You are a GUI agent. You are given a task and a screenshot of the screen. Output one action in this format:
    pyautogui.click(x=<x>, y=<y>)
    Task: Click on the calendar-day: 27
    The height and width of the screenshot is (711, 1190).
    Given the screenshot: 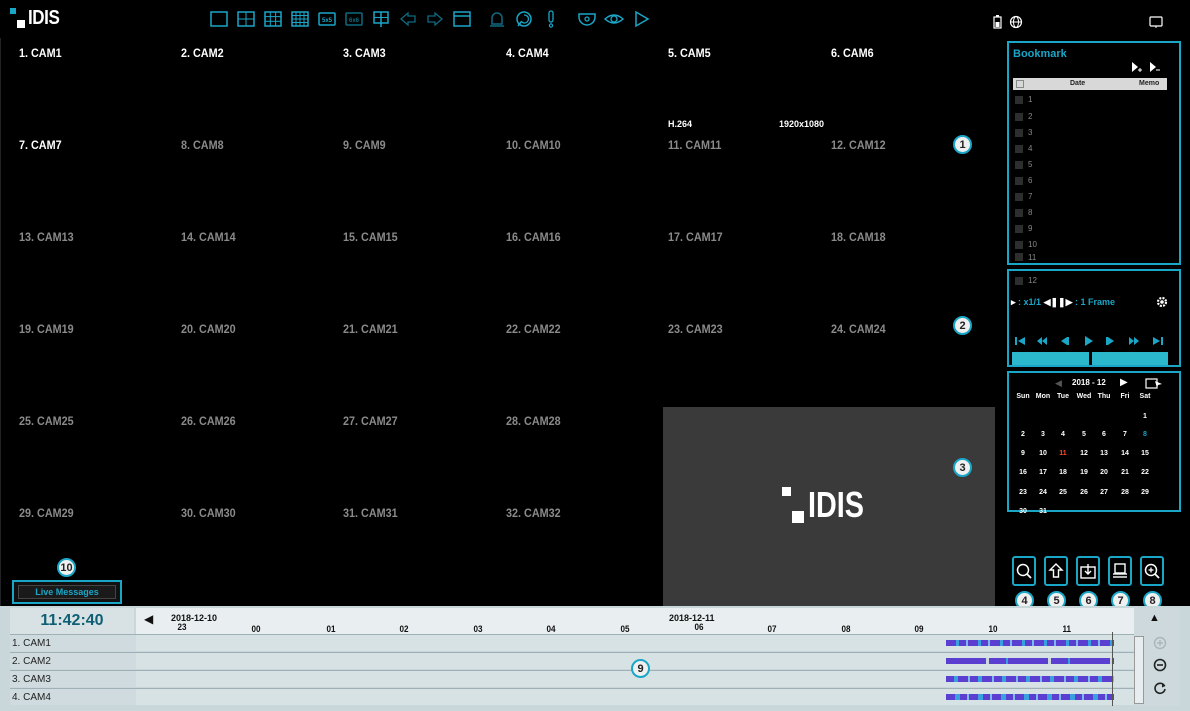 What is the action you would take?
    pyautogui.click(x=1104, y=492)
    